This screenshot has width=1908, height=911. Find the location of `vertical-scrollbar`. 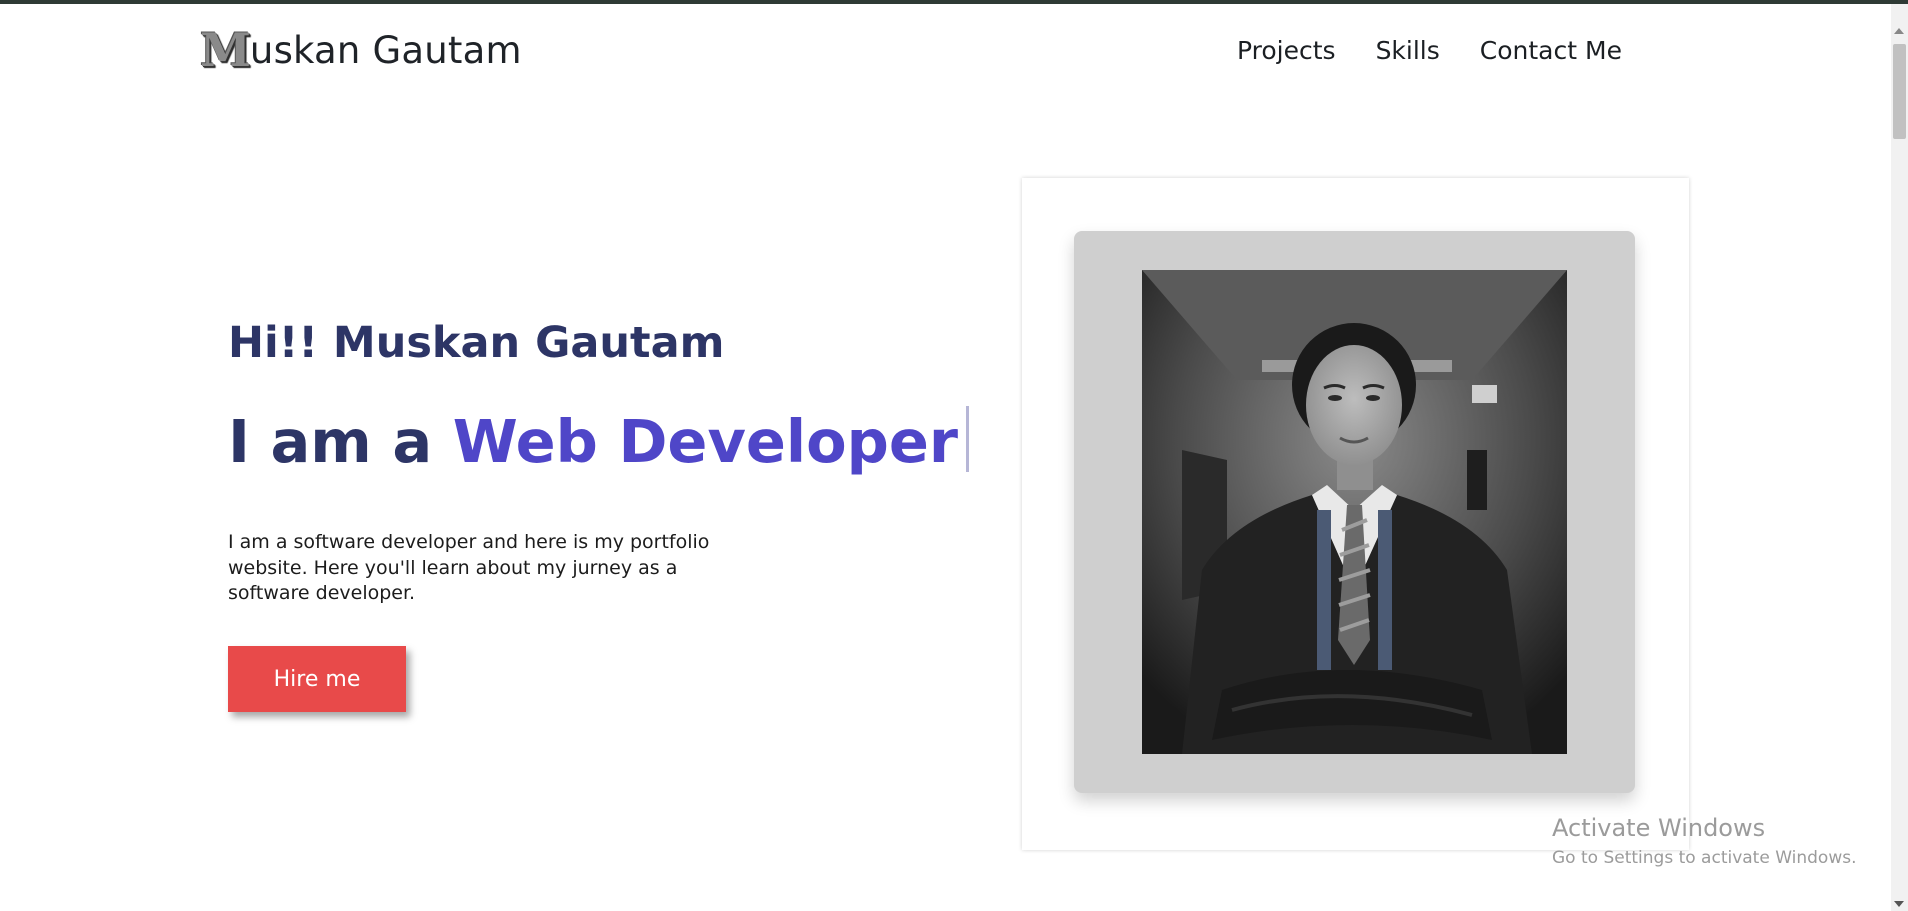

vertical-scrollbar is located at coordinates (1899, 457).